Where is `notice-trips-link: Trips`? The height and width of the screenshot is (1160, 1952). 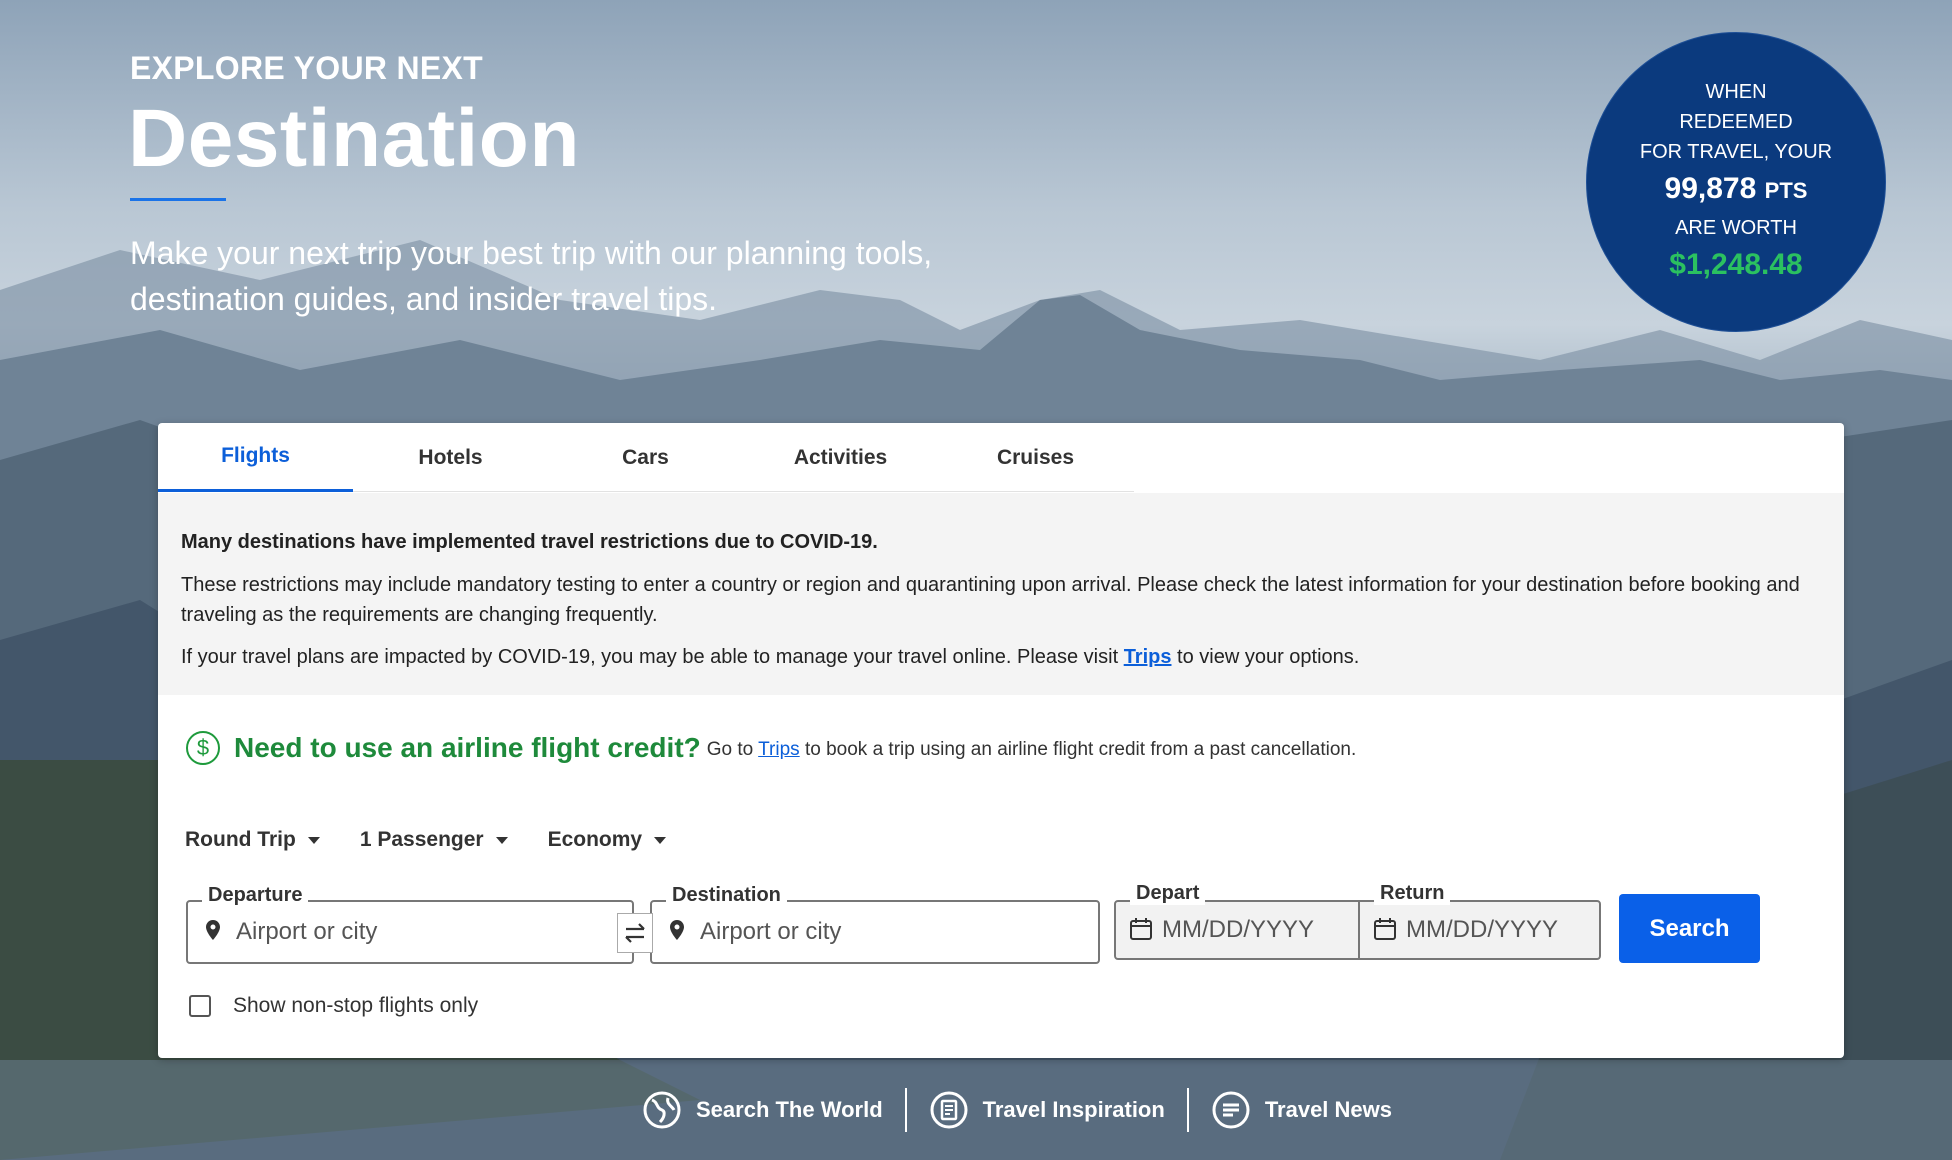
notice-trips-link: Trips is located at coordinates (1148, 657).